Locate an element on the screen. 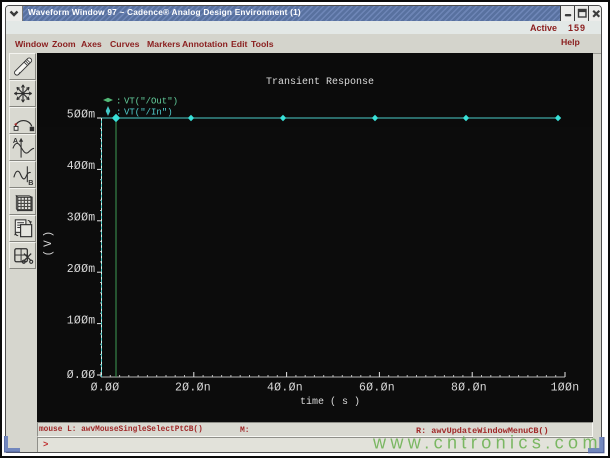  svg-text: 1ØØn is located at coordinates (565, 388).